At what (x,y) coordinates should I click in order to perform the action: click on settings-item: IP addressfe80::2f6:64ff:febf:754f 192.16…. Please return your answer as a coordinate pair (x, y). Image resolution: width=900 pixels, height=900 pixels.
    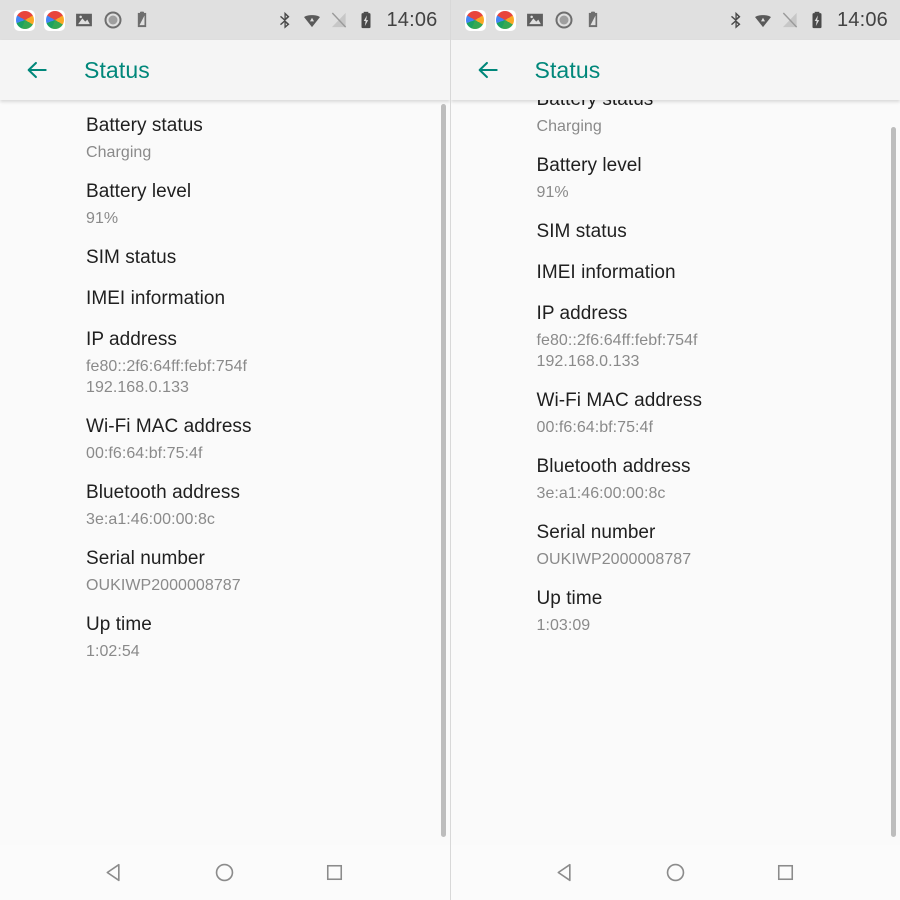
    Looking at the image, I should click on (709, 328).